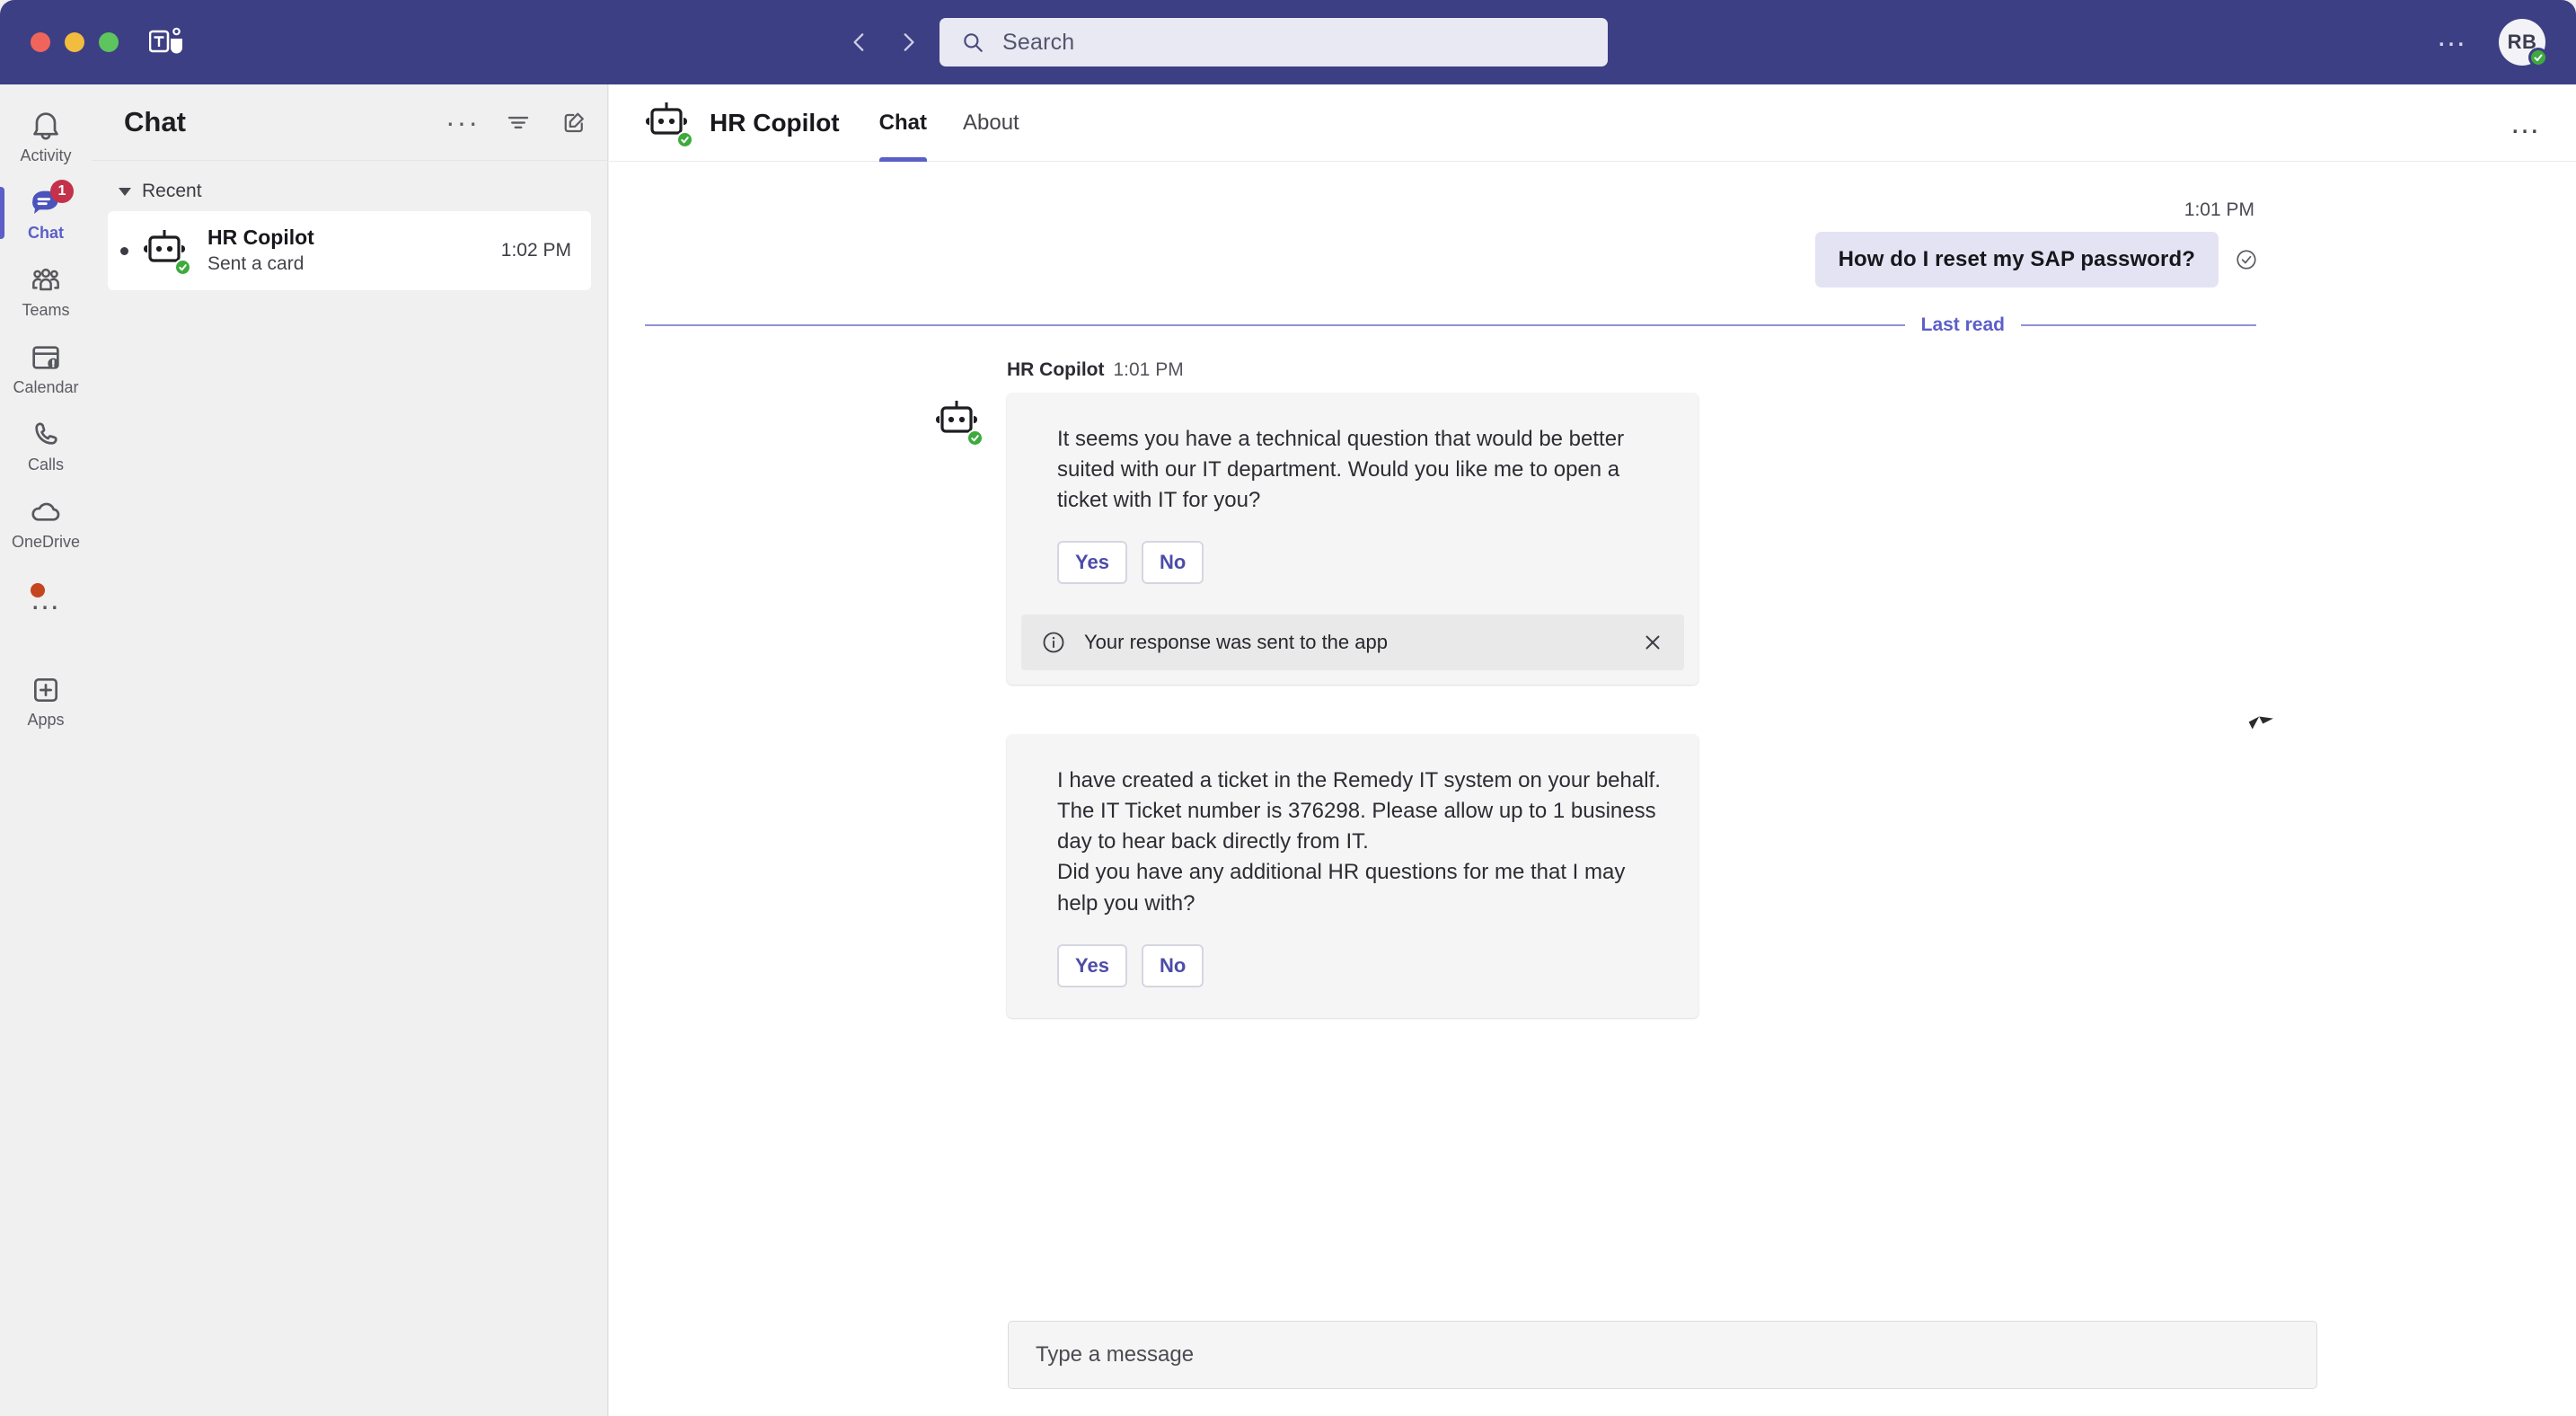 The width and height of the screenshot is (2576, 1416). What do you see at coordinates (74, 42) in the screenshot?
I see `minimize-window-button` at bounding box center [74, 42].